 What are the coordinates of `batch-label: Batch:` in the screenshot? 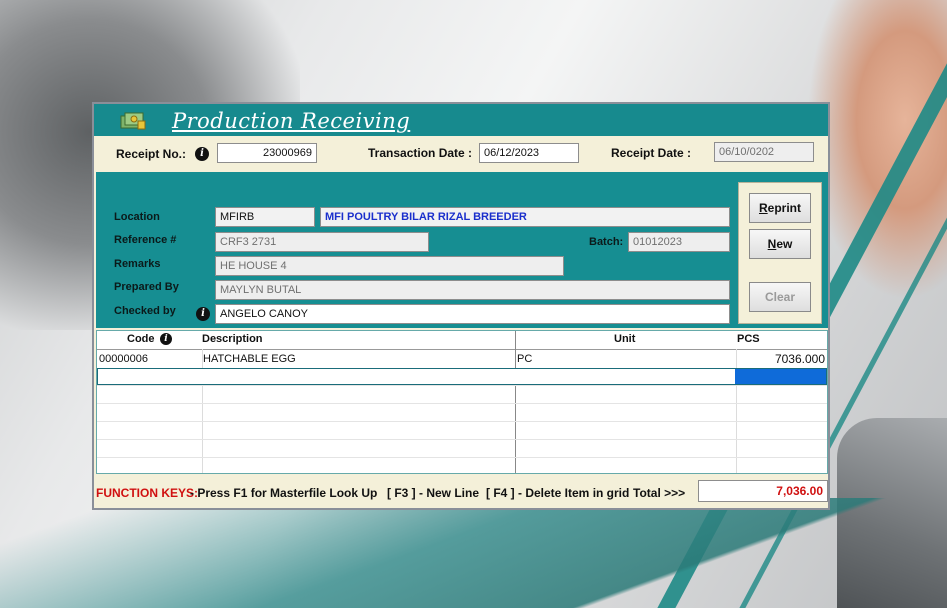 It's located at (606, 242).